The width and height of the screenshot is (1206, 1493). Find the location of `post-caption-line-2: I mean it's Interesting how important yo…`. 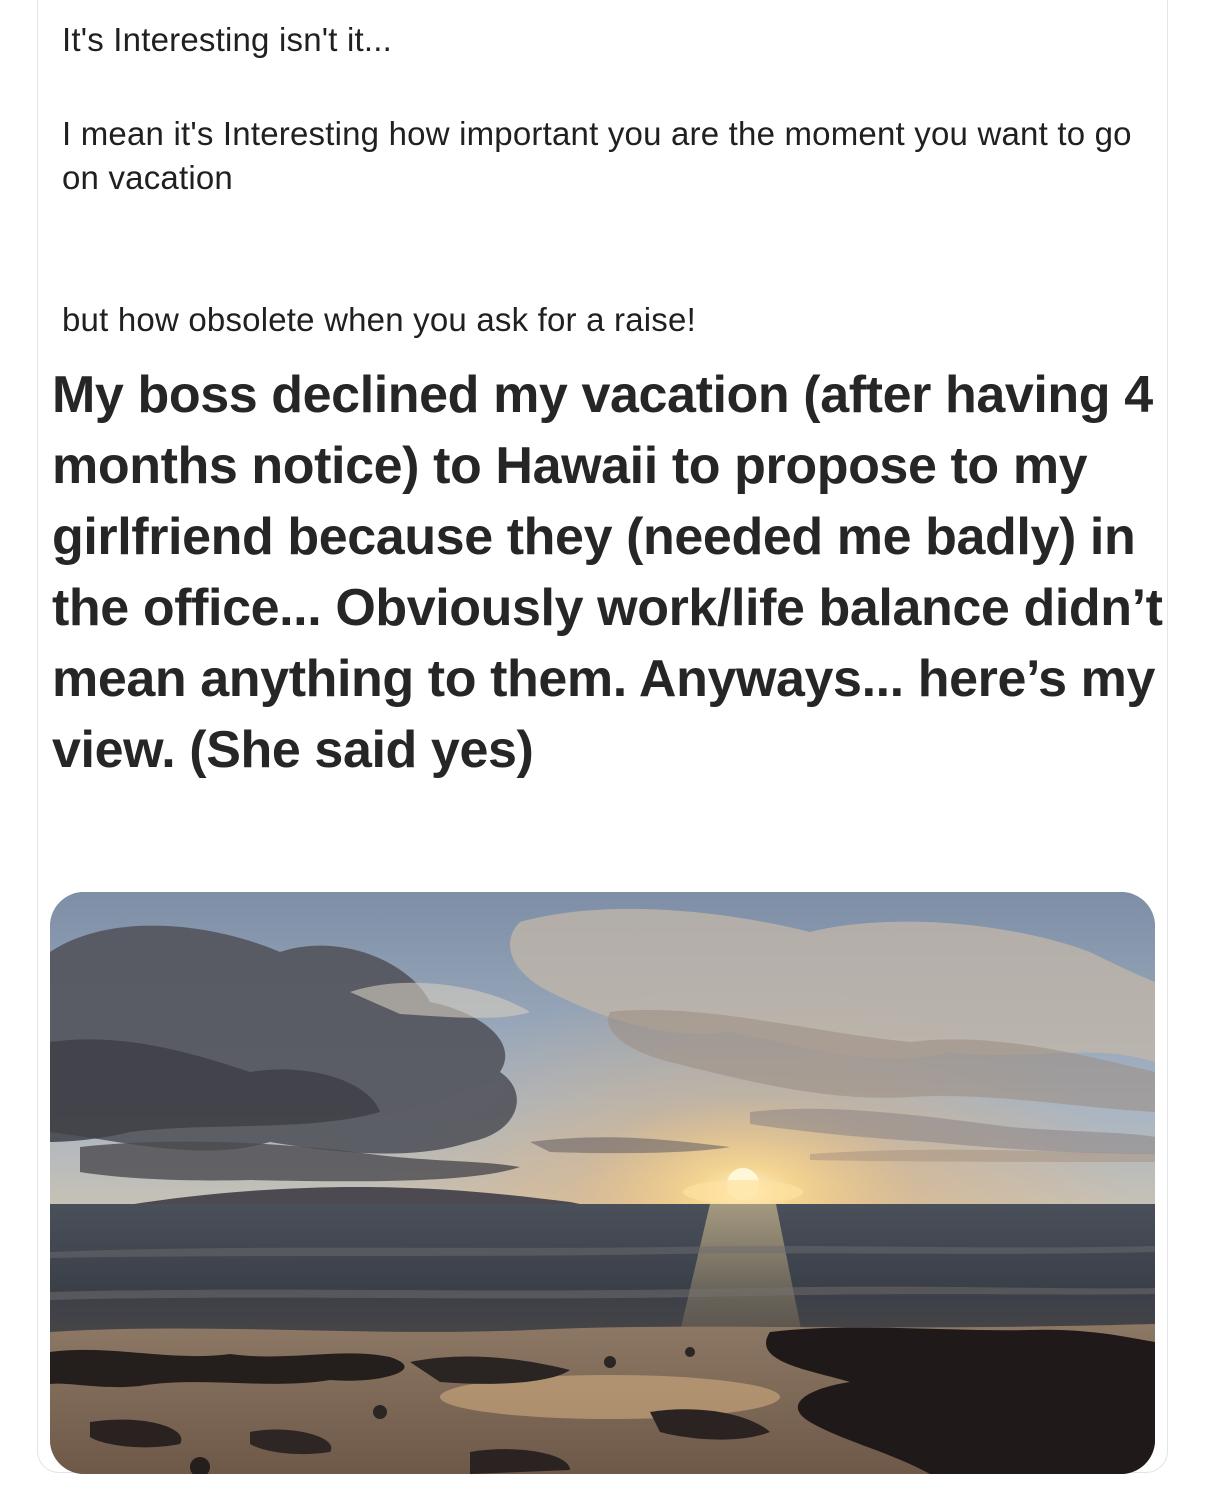

post-caption-line-2: I mean it's Interesting how important yo… is located at coordinates (597, 155).